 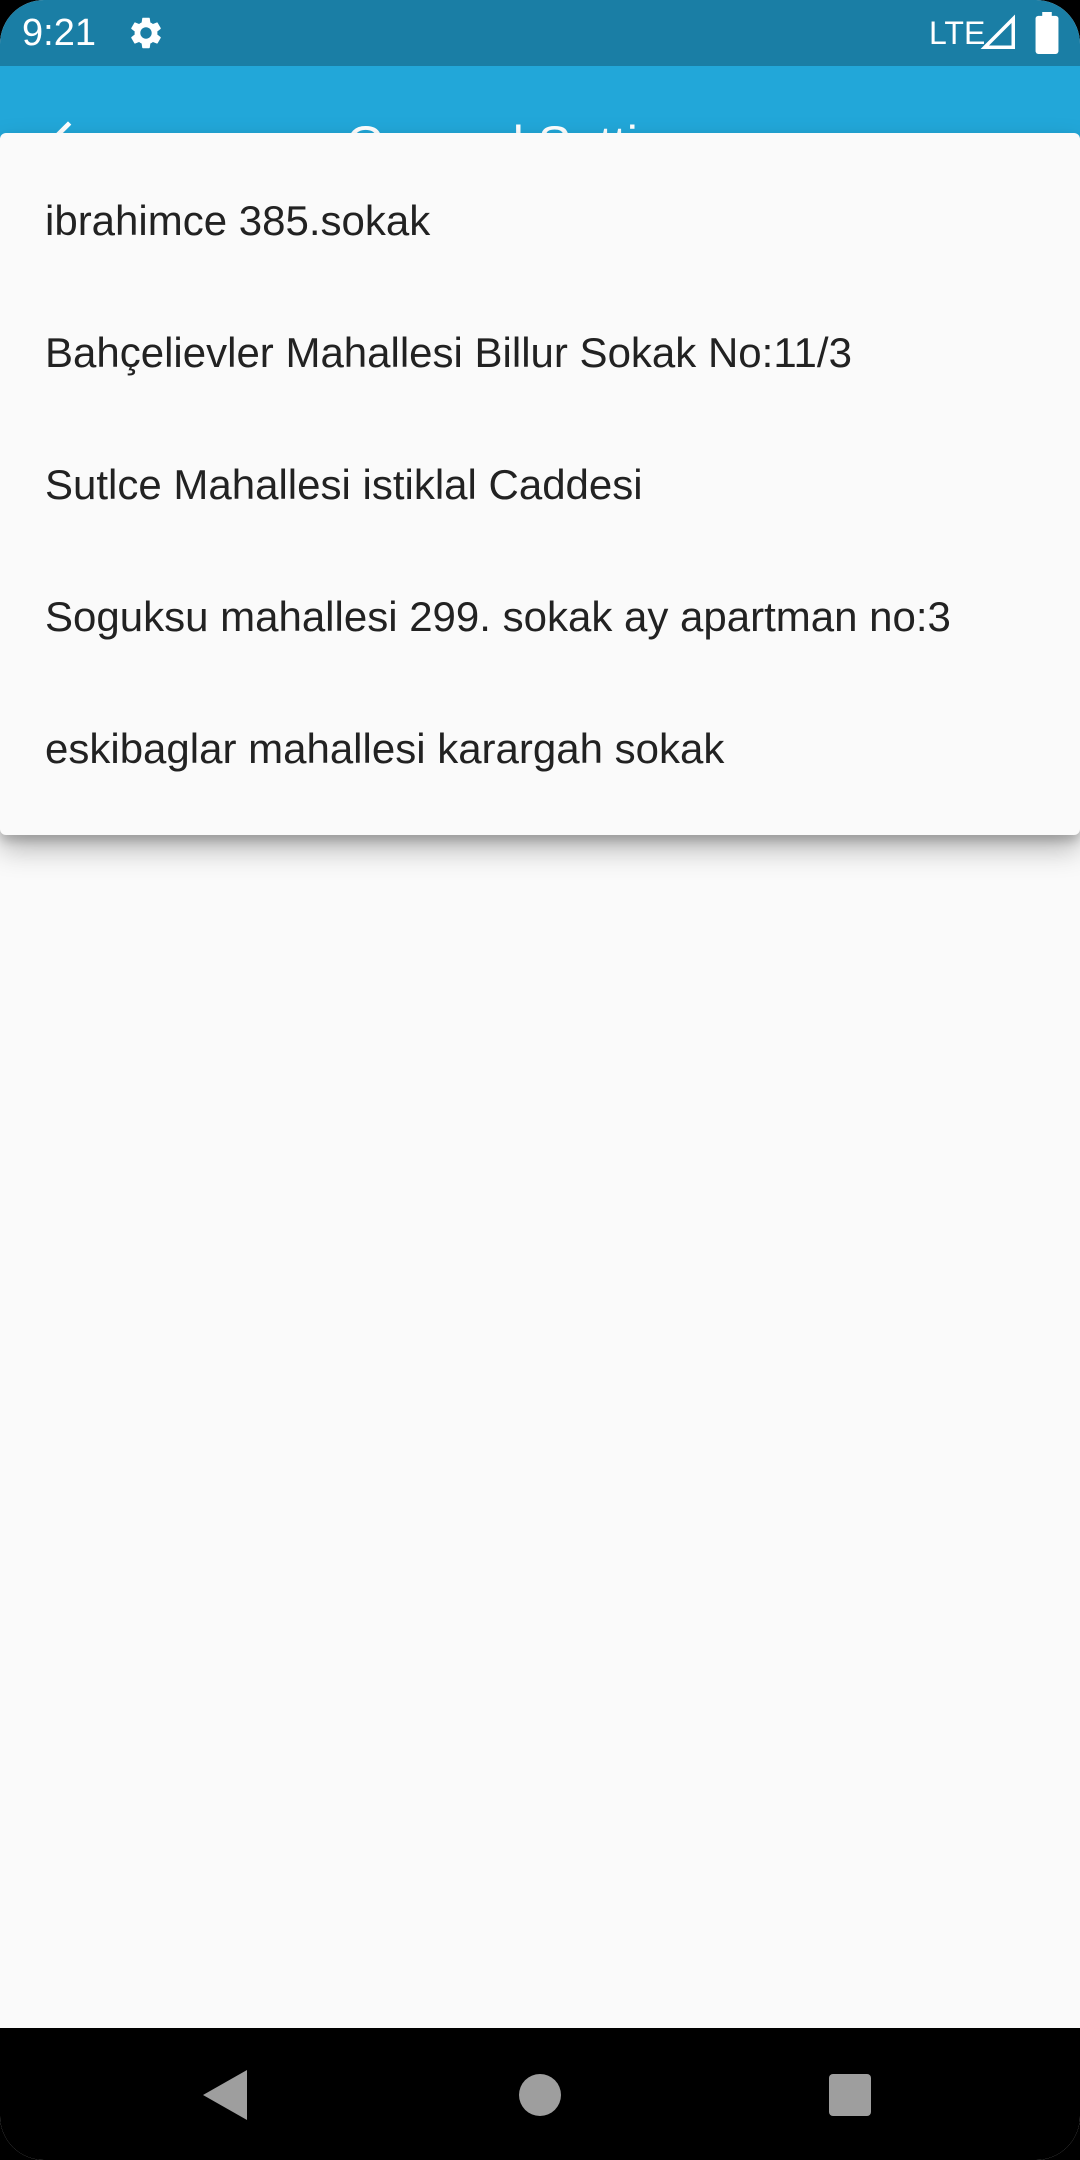 What do you see at coordinates (997, 31) in the screenshot?
I see `signal-icon` at bounding box center [997, 31].